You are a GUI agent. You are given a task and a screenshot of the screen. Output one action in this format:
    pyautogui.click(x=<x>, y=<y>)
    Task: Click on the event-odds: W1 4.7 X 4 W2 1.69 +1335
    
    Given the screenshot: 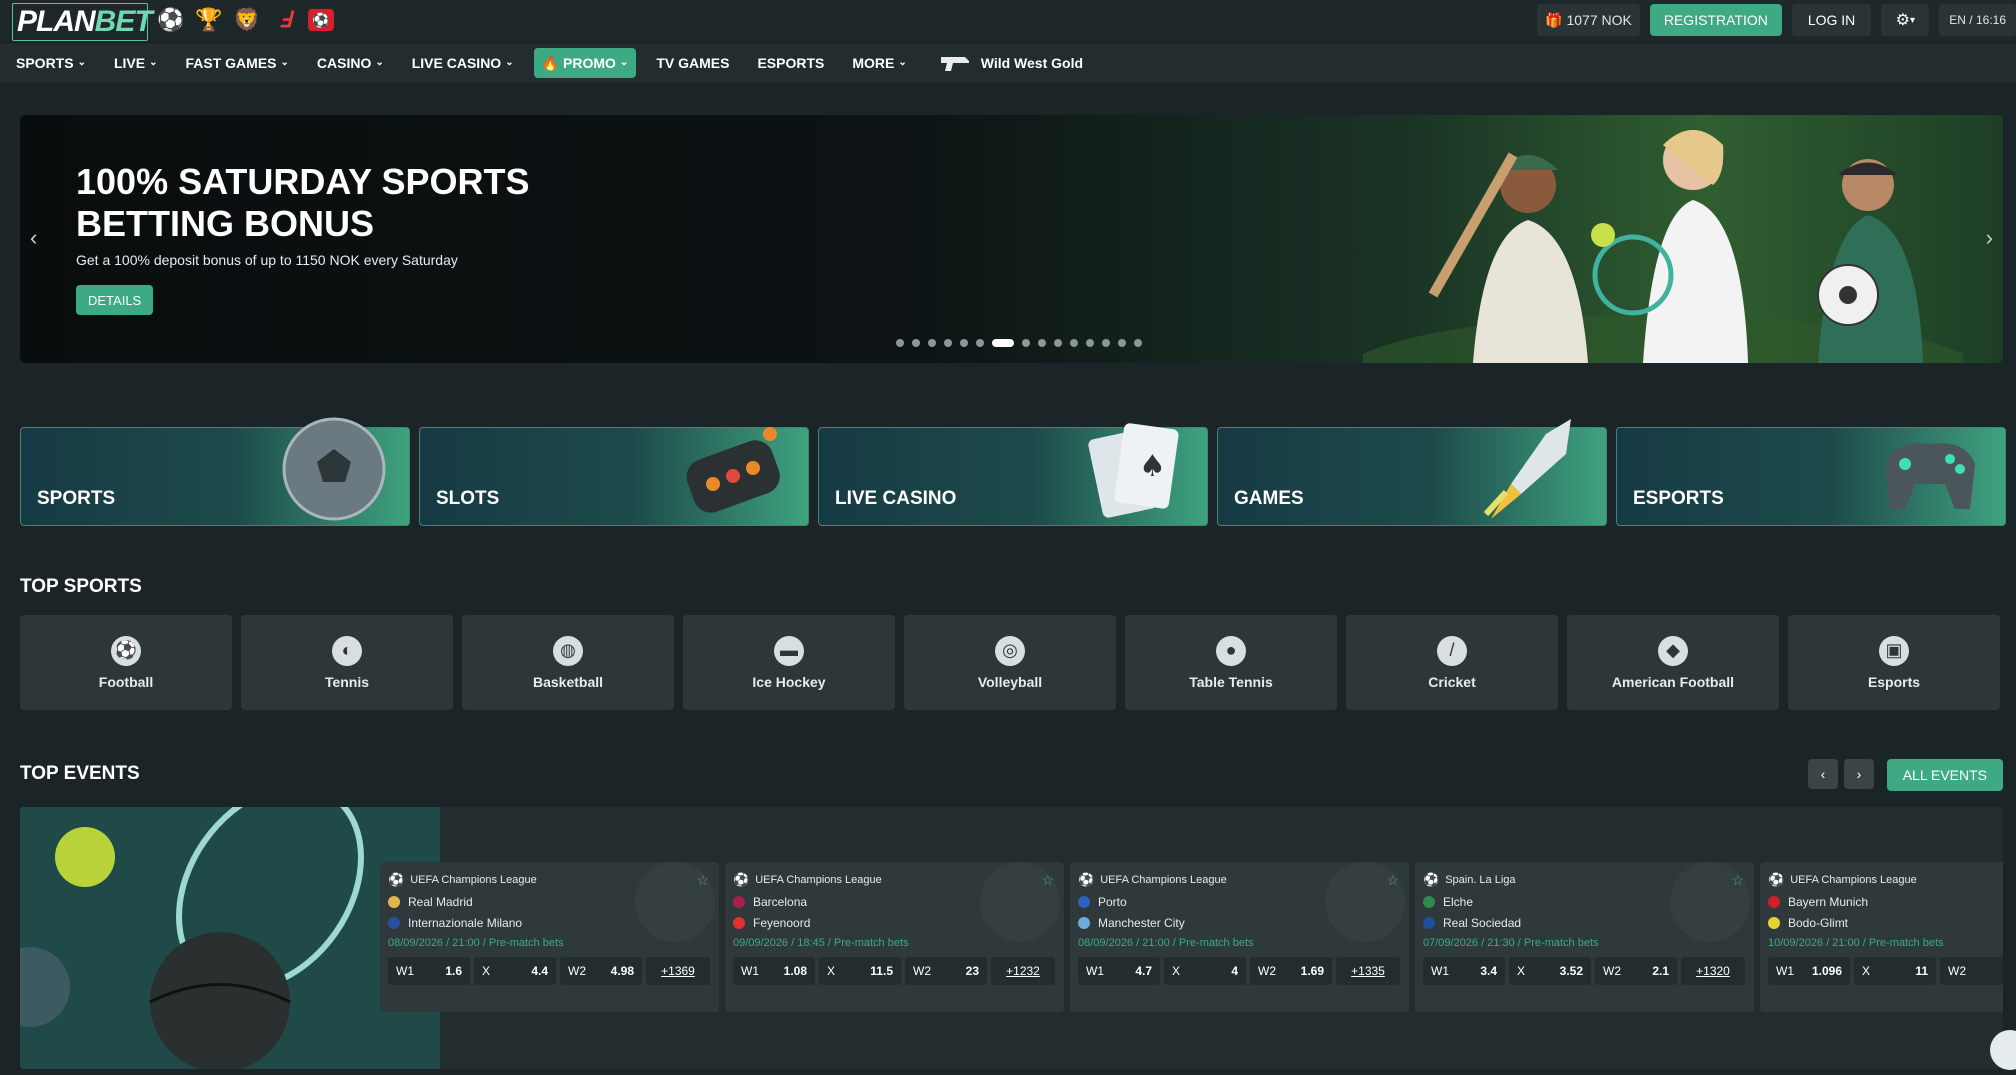 What is the action you would take?
    pyautogui.click(x=1239, y=971)
    